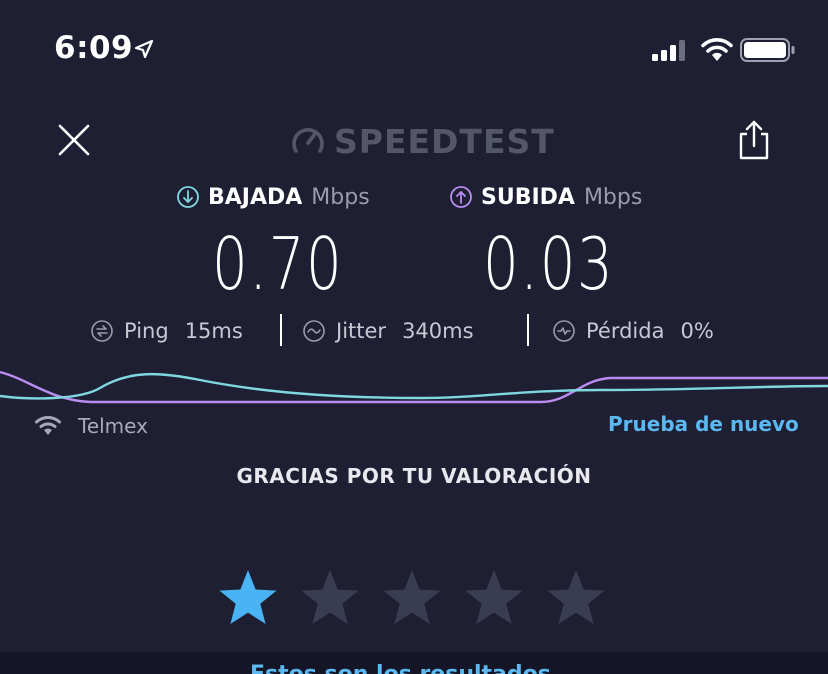 This screenshot has height=674, width=828. Describe the element at coordinates (340, 197) in the screenshot. I see `download-unit: Mbps` at that location.